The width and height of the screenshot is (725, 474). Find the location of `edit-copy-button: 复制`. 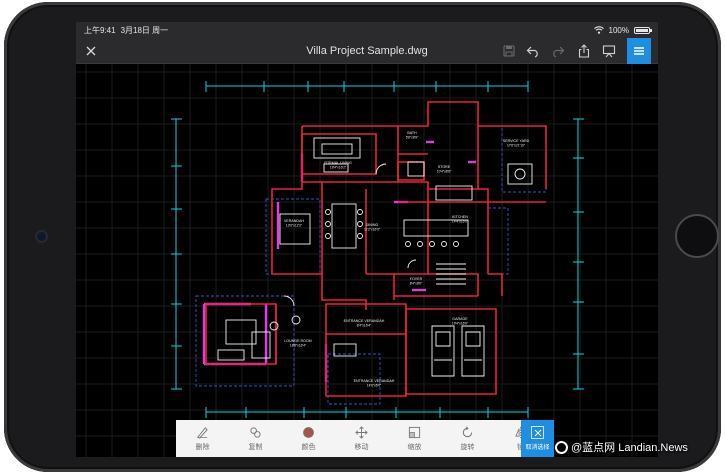

edit-copy-button: 复制 is located at coordinates (255, 438).